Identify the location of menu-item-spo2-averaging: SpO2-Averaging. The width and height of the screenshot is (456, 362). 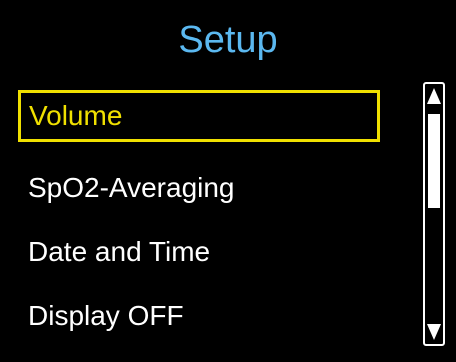
(199, 190).